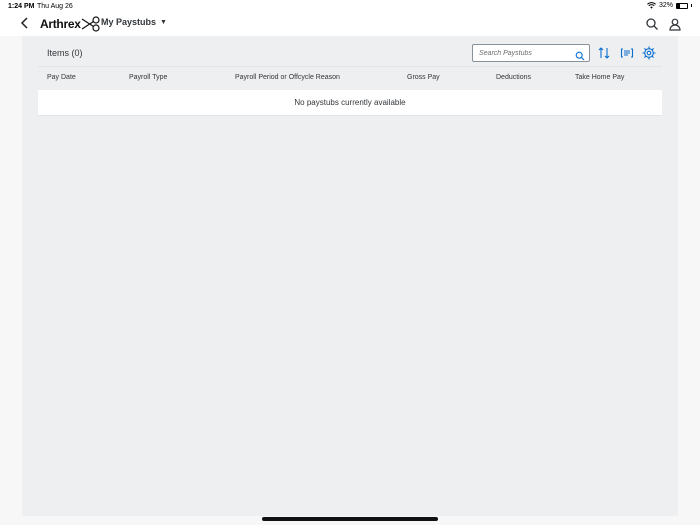 This screenshot has width=700, height=525. Describe the element at coordinates (651, 5) in the screenshot. I see `wifi-icon` at that location.